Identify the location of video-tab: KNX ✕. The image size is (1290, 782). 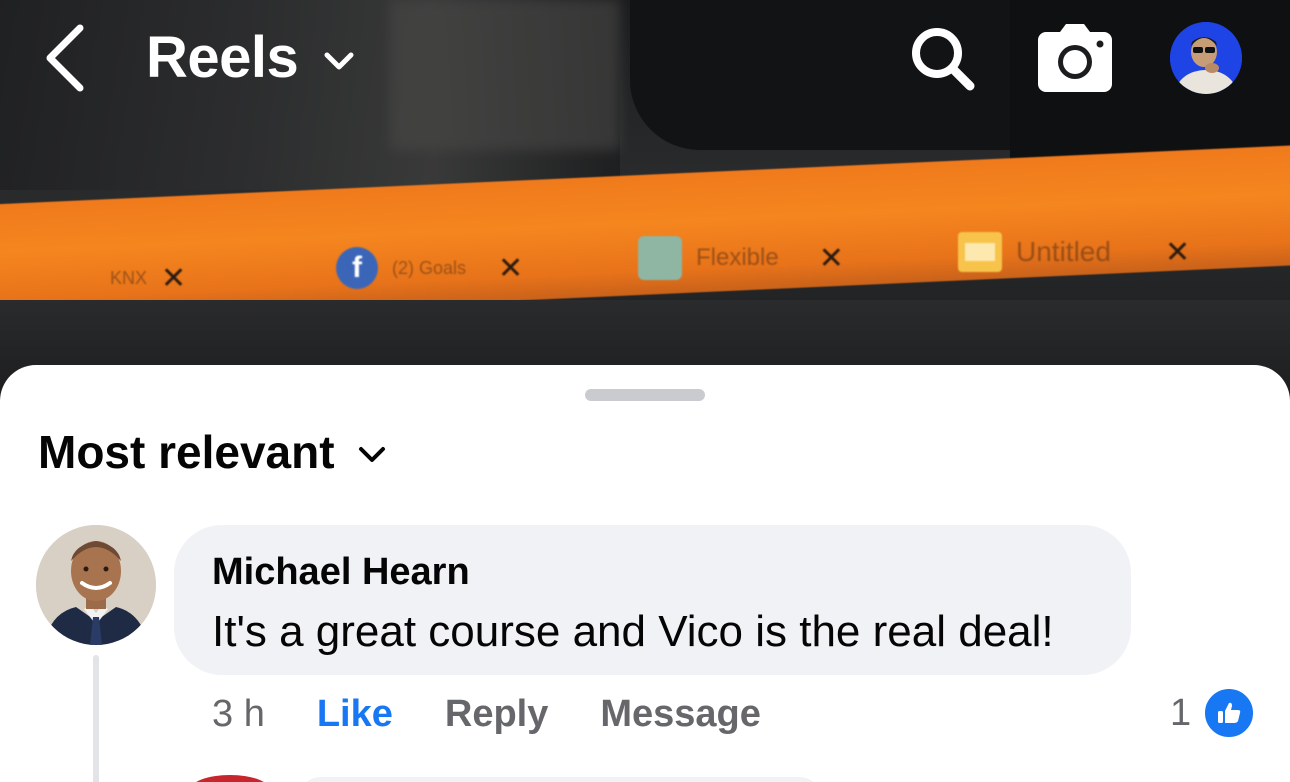
(148, 278).